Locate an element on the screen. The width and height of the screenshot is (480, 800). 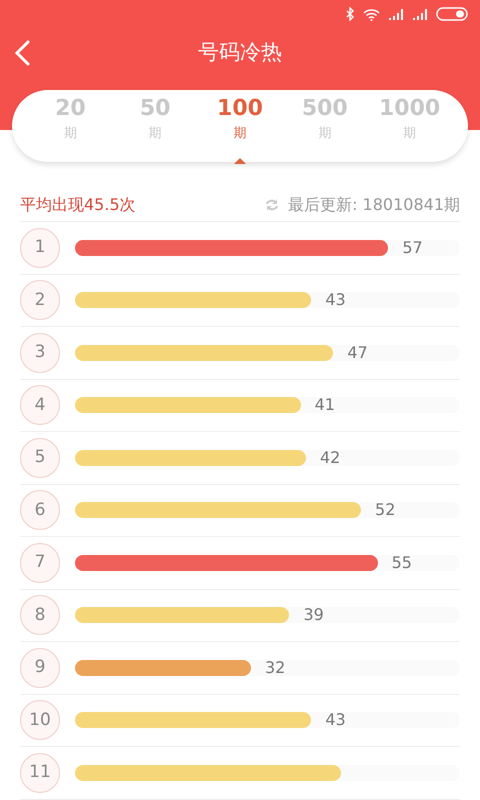
number-ball: 8 is located at coordinates (40, 615).